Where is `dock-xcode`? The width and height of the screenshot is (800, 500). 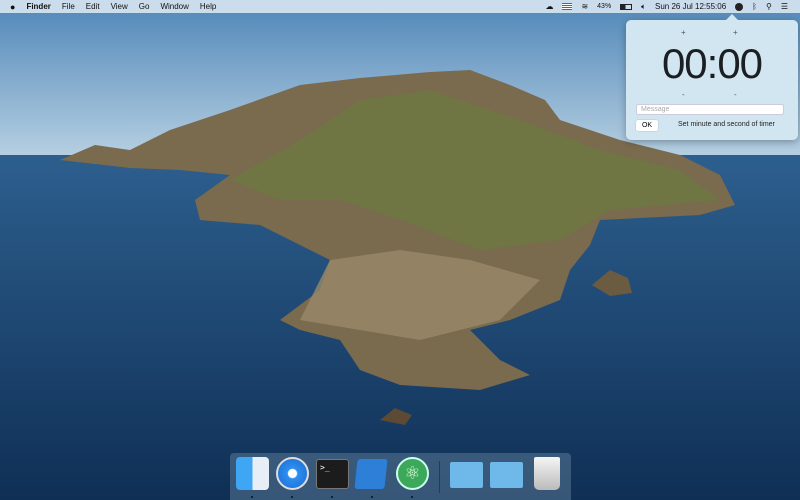
dock-xcode is located at coordinates (371, 477).